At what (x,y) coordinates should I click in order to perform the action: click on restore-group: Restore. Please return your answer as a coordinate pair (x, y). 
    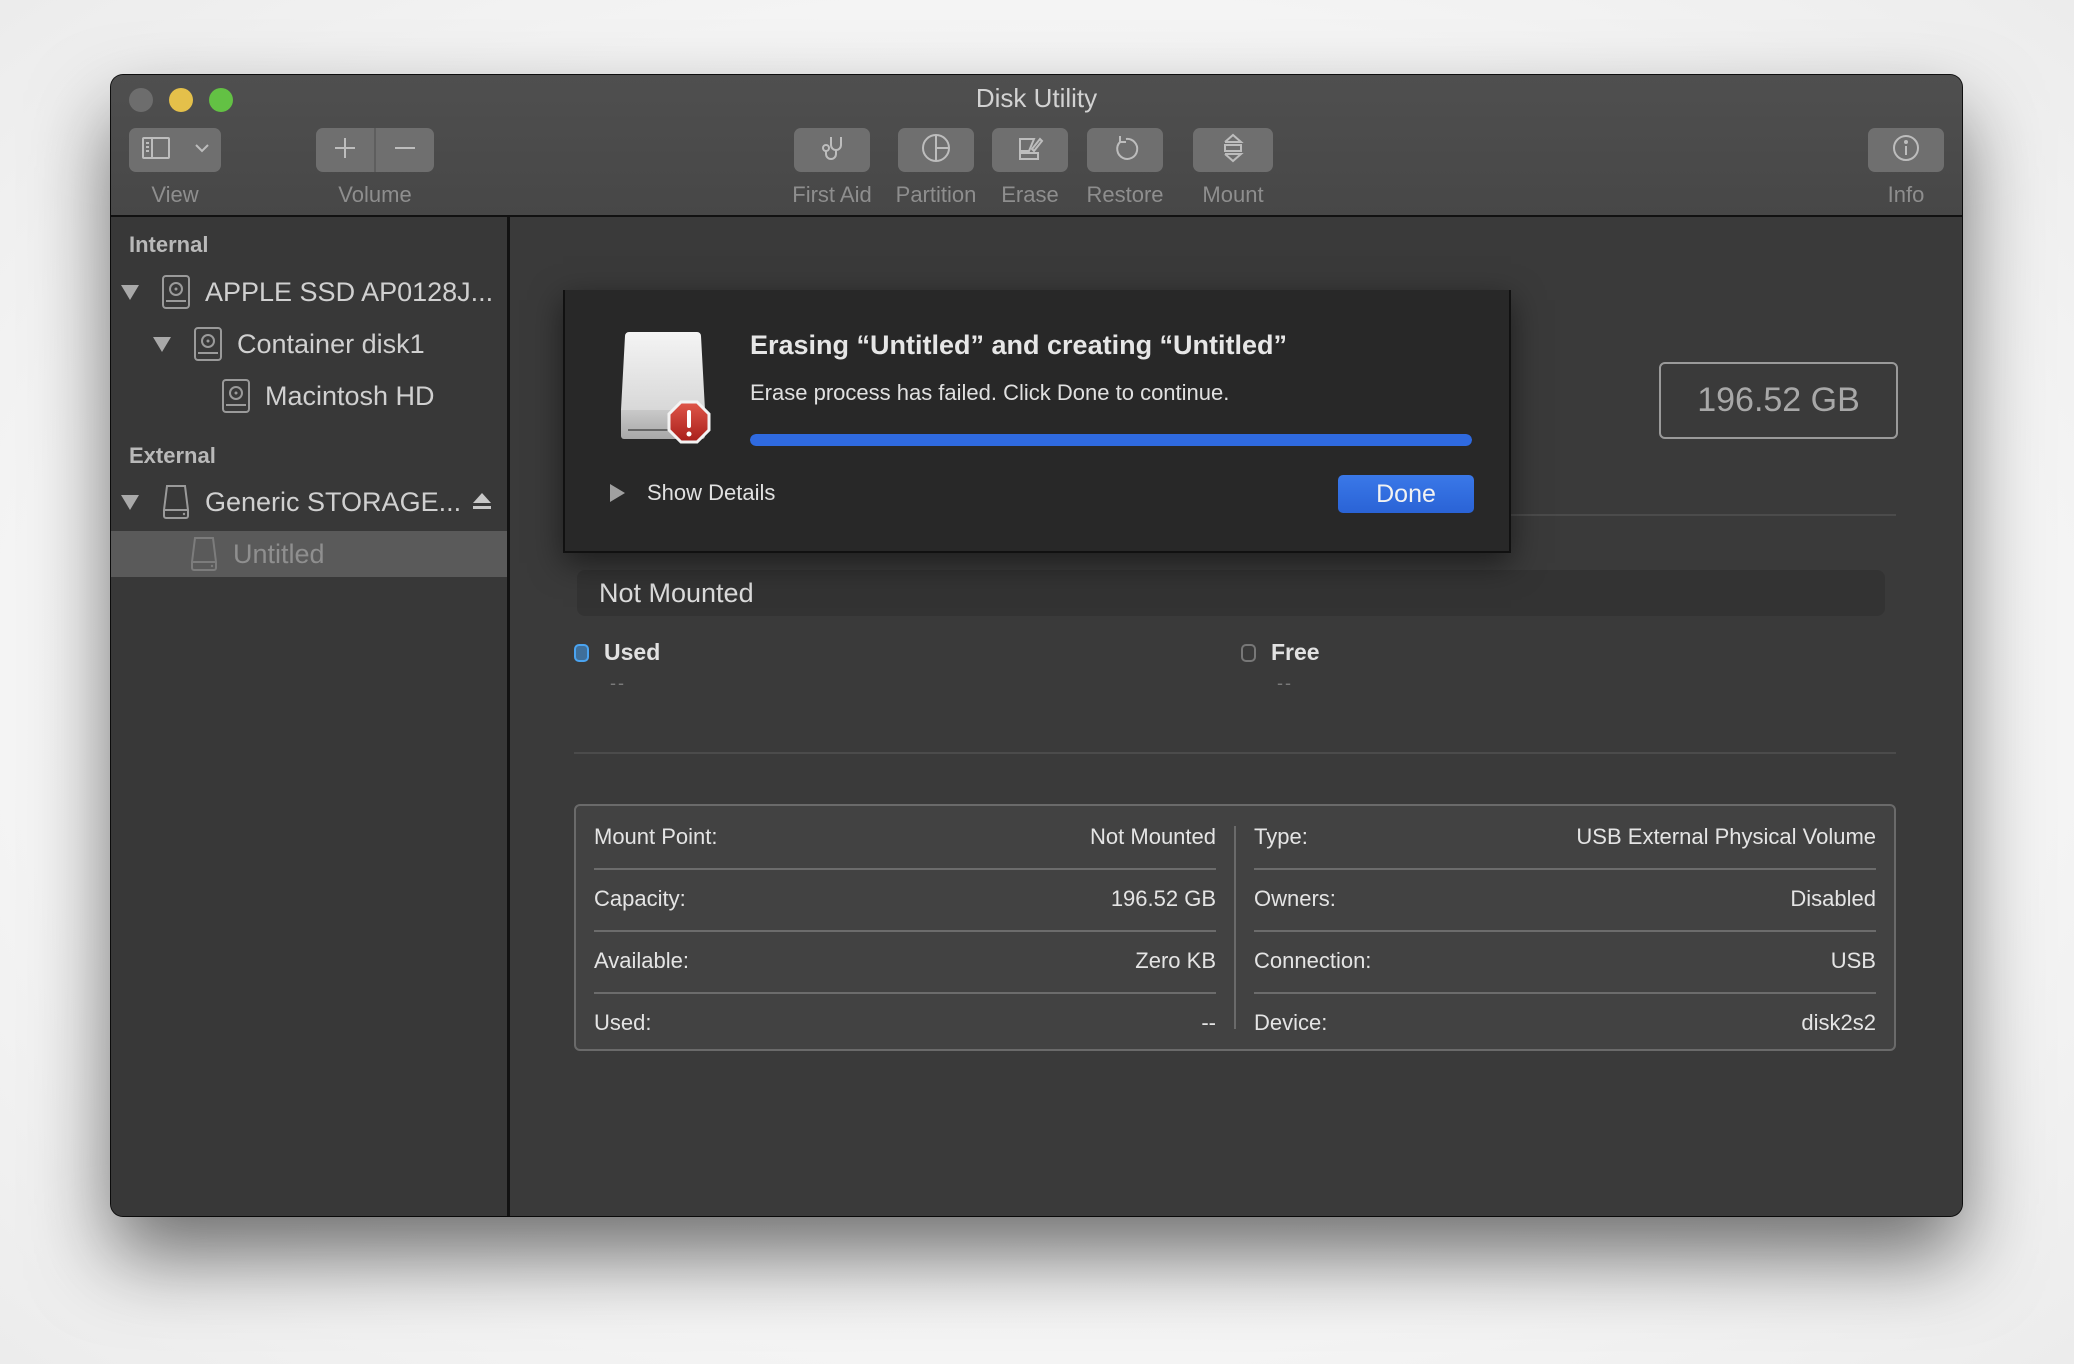
    Looking at the image, I should click on (1125, 168).